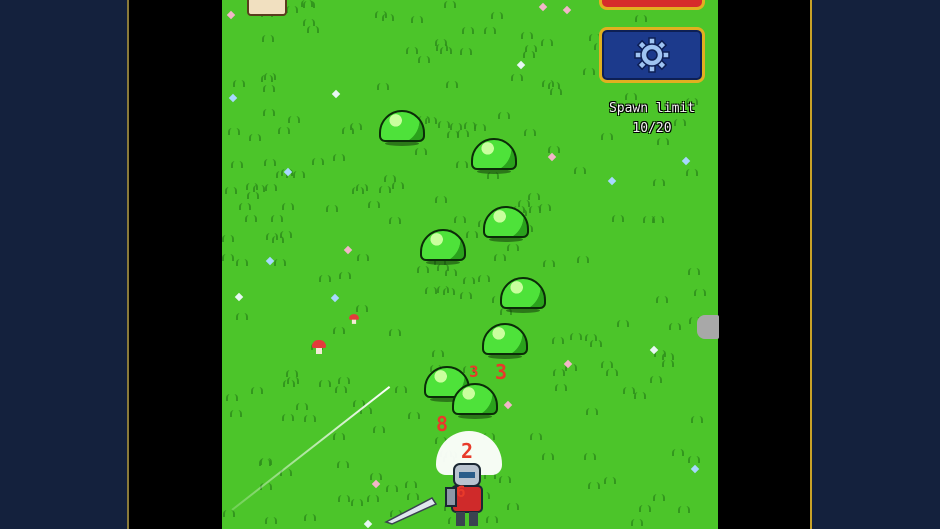 The width and height of the screenshot is (940, 529). What do you see at coordinates (474, 371) in the screenshot?
I see `damage-number: 3` at bounding box center [474, 371].